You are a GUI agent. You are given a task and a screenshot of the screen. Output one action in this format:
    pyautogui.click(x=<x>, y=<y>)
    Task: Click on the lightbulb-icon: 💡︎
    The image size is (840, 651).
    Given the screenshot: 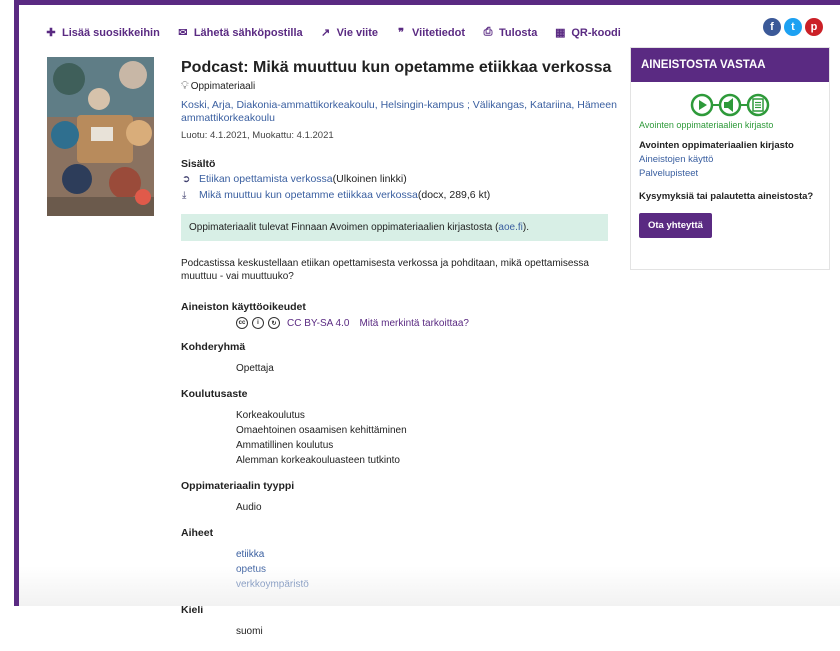 What is the action you would take?
    pyautogui.click(x=185, y=86)
    